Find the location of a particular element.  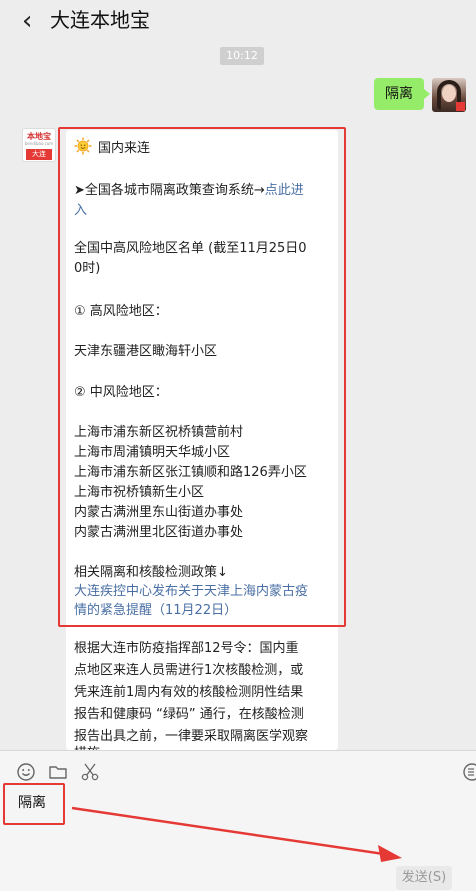

send-button: 发送(S) is located at coordinates (424, 878).